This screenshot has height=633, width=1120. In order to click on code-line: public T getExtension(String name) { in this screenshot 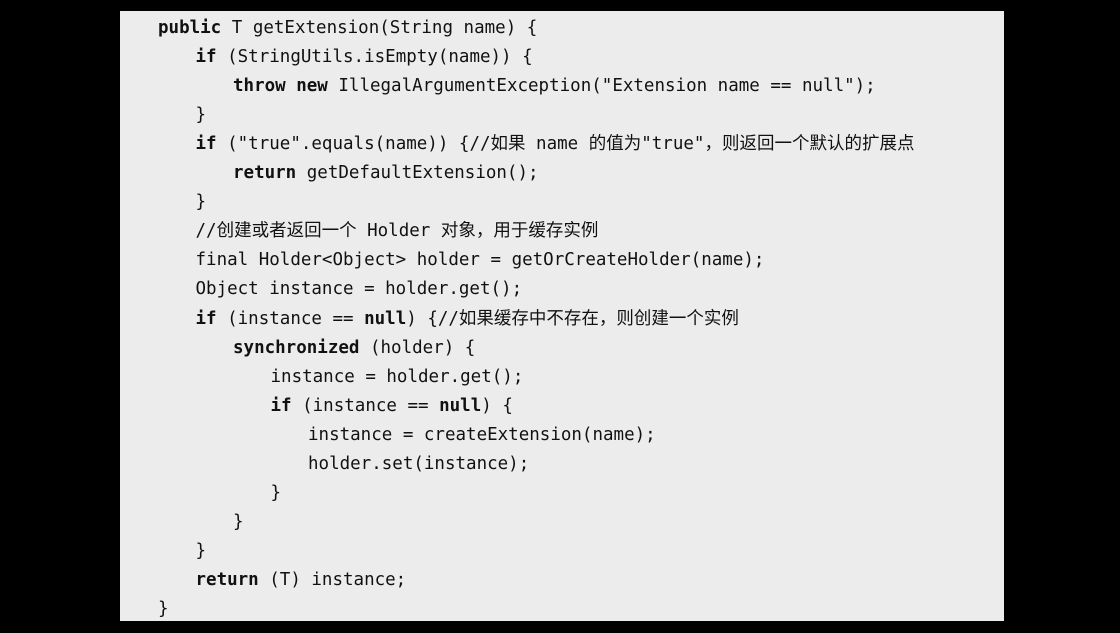, I will do `click(347, 28)`.